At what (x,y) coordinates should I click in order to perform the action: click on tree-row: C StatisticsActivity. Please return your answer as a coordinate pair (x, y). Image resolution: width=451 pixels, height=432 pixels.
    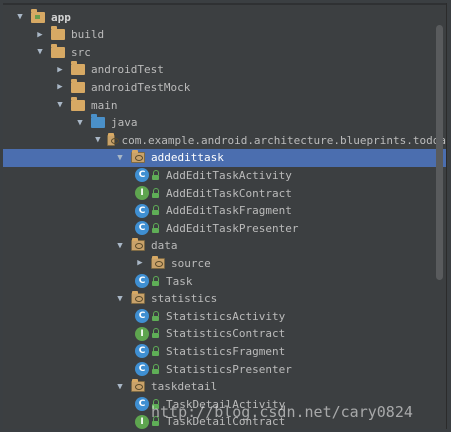
    Looking at the image, I should click on (224, 316).